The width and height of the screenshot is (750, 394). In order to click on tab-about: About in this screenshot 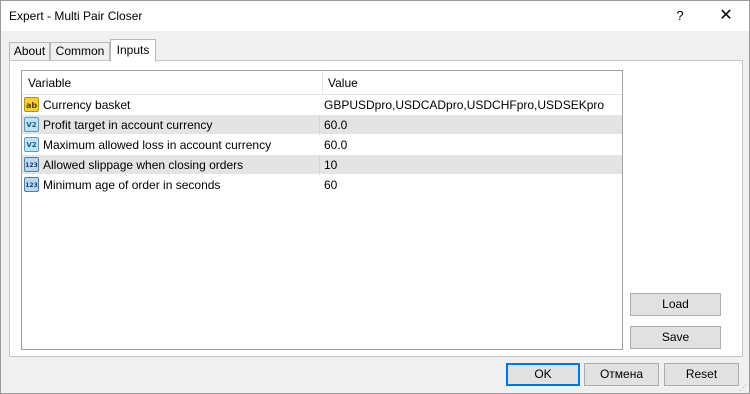, I will do `click(29, 51)`.